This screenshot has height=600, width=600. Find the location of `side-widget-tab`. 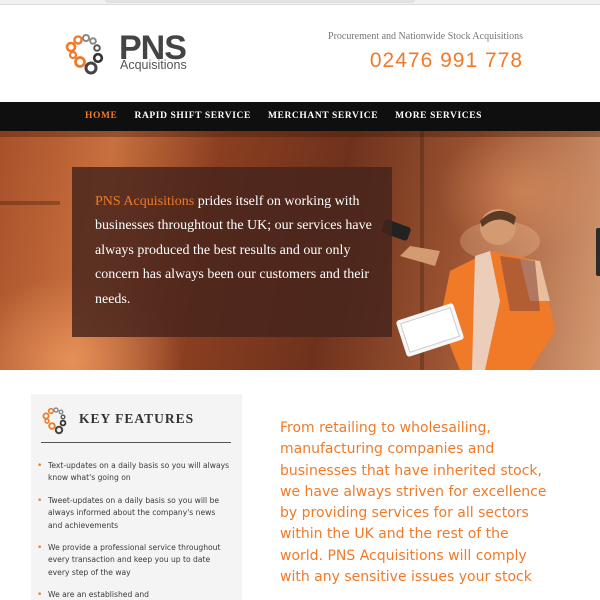

side-widget-tab is located at coordinates (598, 252).